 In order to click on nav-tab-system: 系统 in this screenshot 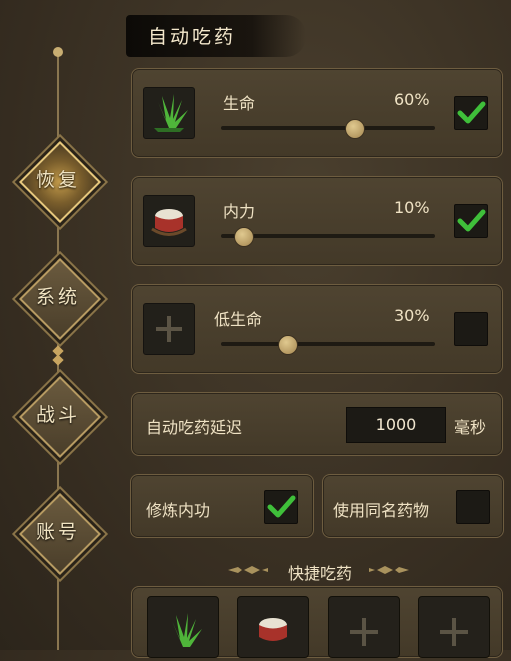, I will do `click(60, 299)`.